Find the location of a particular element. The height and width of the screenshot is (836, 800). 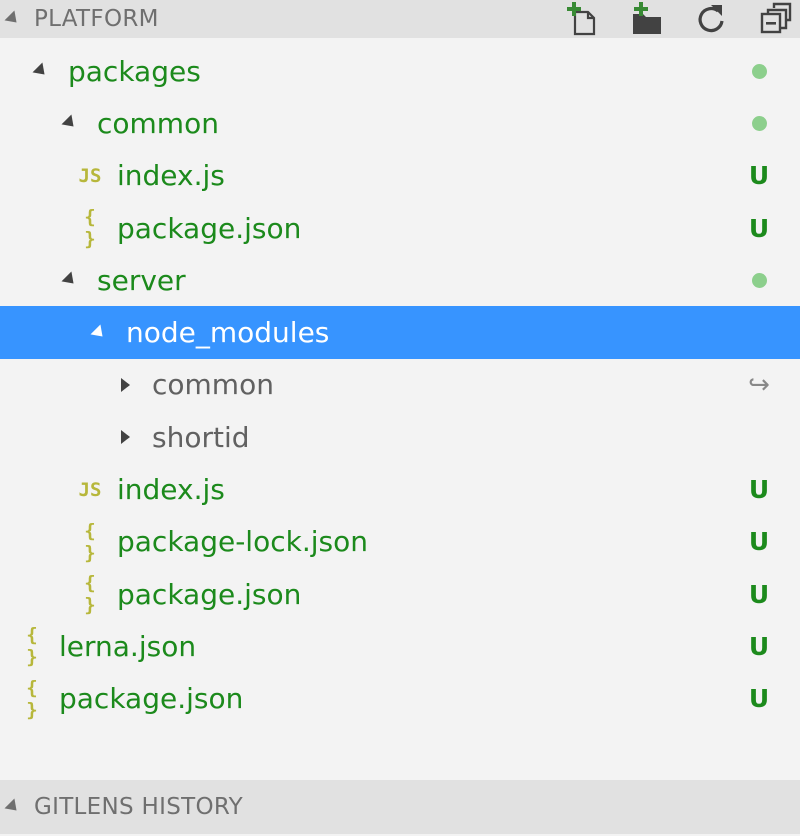

symlink-arrow-icon: ↪ is located at coordinates (759, 384).